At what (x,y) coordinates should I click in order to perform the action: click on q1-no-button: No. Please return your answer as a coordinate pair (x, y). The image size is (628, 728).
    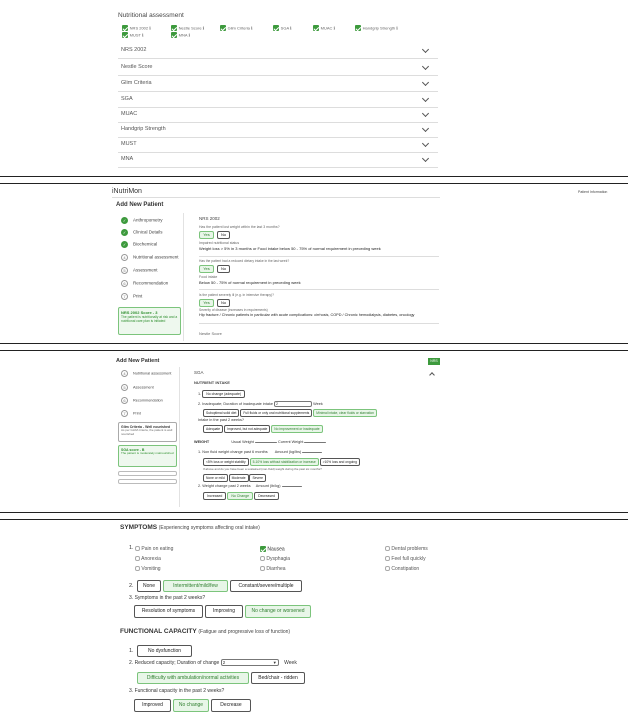
    Looking at the image, I should click on (223, 235).